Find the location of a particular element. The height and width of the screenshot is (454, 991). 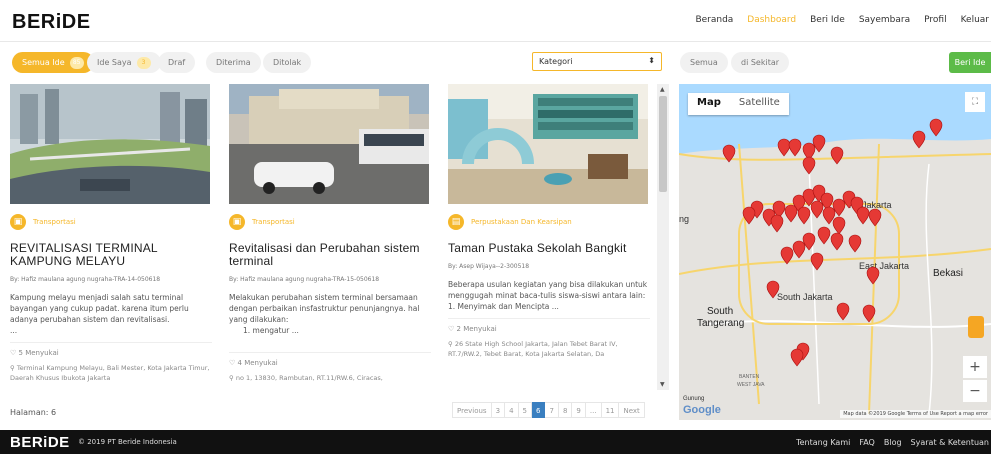

filter-semua-ide: Semua Ide 85 is located at coordinates (53, 62).